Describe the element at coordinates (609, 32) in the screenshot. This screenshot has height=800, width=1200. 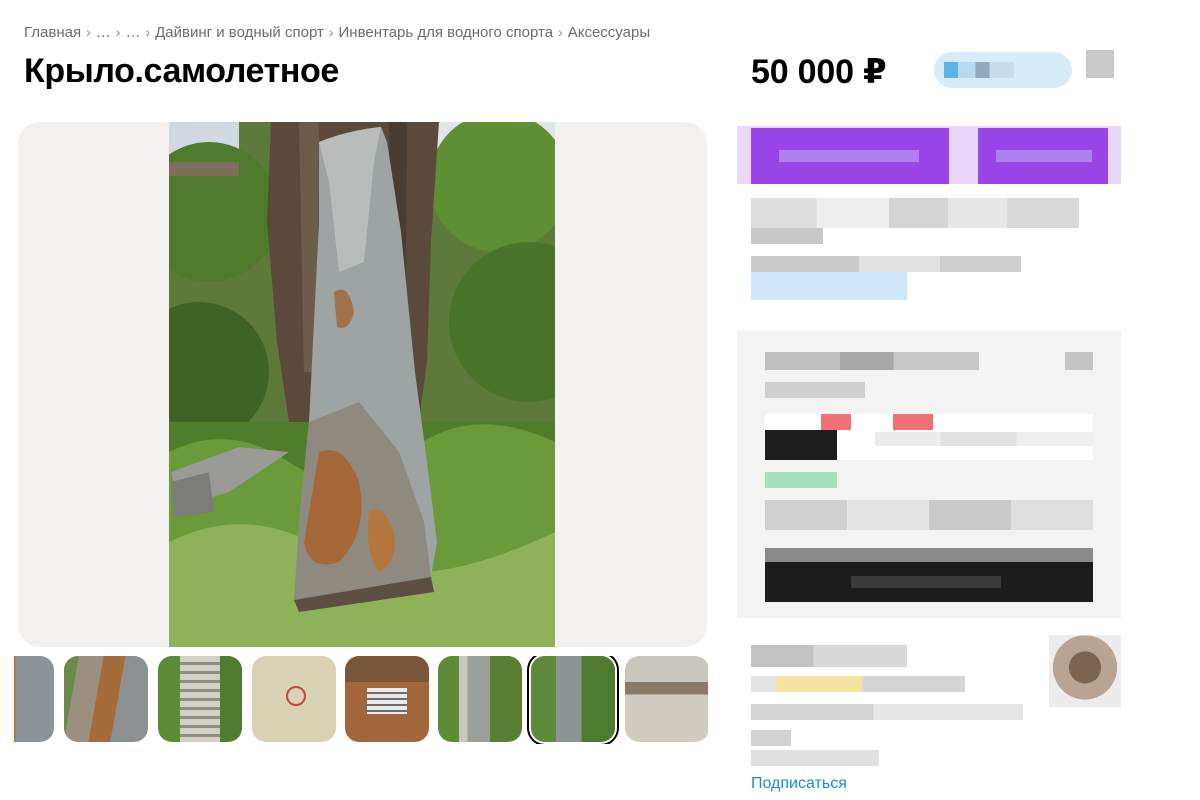
I see `breadcrumb-accessories: Аксессуары` at that location.